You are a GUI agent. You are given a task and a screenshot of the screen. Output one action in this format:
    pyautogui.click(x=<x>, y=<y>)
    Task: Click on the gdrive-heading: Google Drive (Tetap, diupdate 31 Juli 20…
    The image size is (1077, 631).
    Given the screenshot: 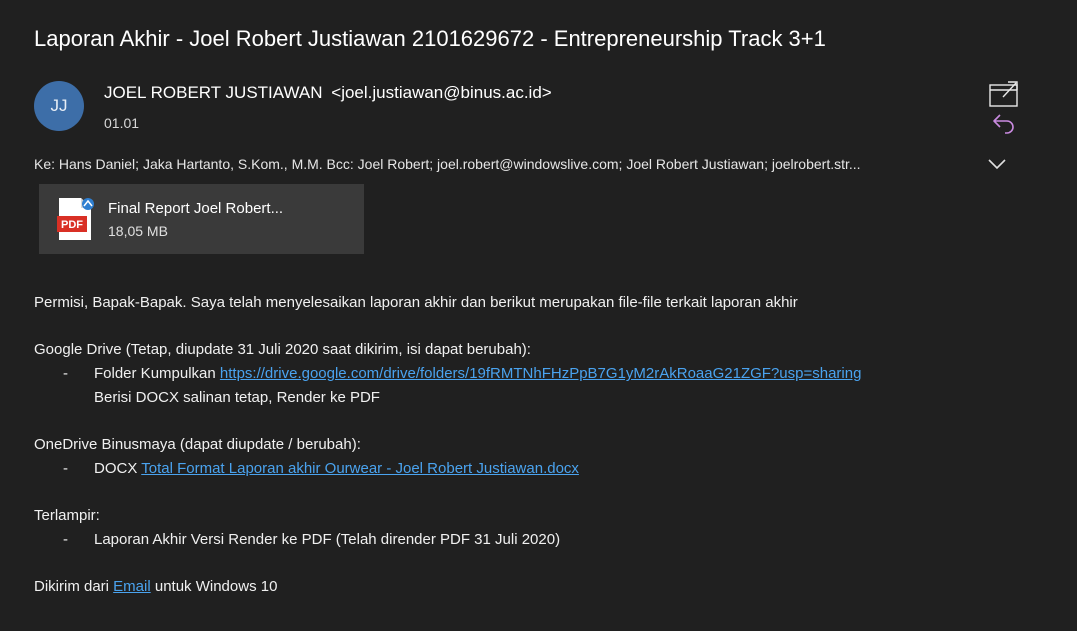 What is the action you would take?
    pyautogui.click(x=282, y=350)
    